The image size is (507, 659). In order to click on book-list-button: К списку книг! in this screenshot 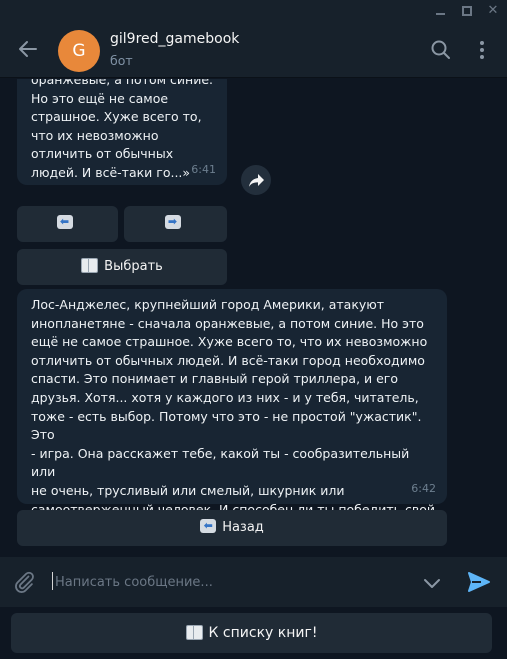, I will do `click(251, 633)`.